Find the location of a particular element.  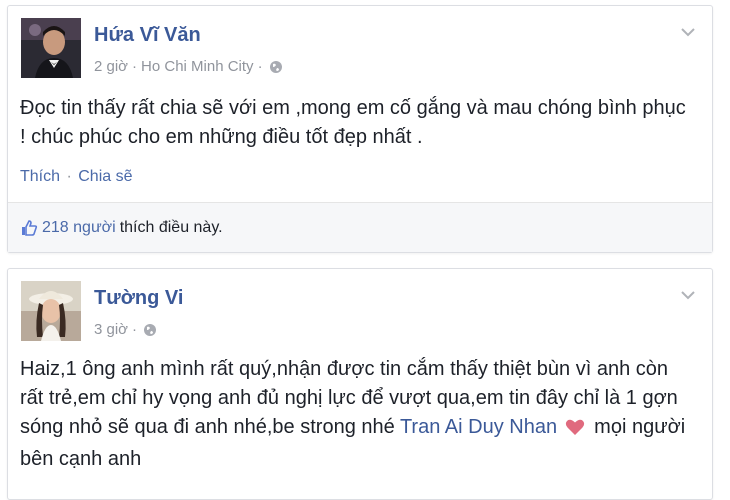

post-meta: 3 giờ · is located at coordinates (125, 329).